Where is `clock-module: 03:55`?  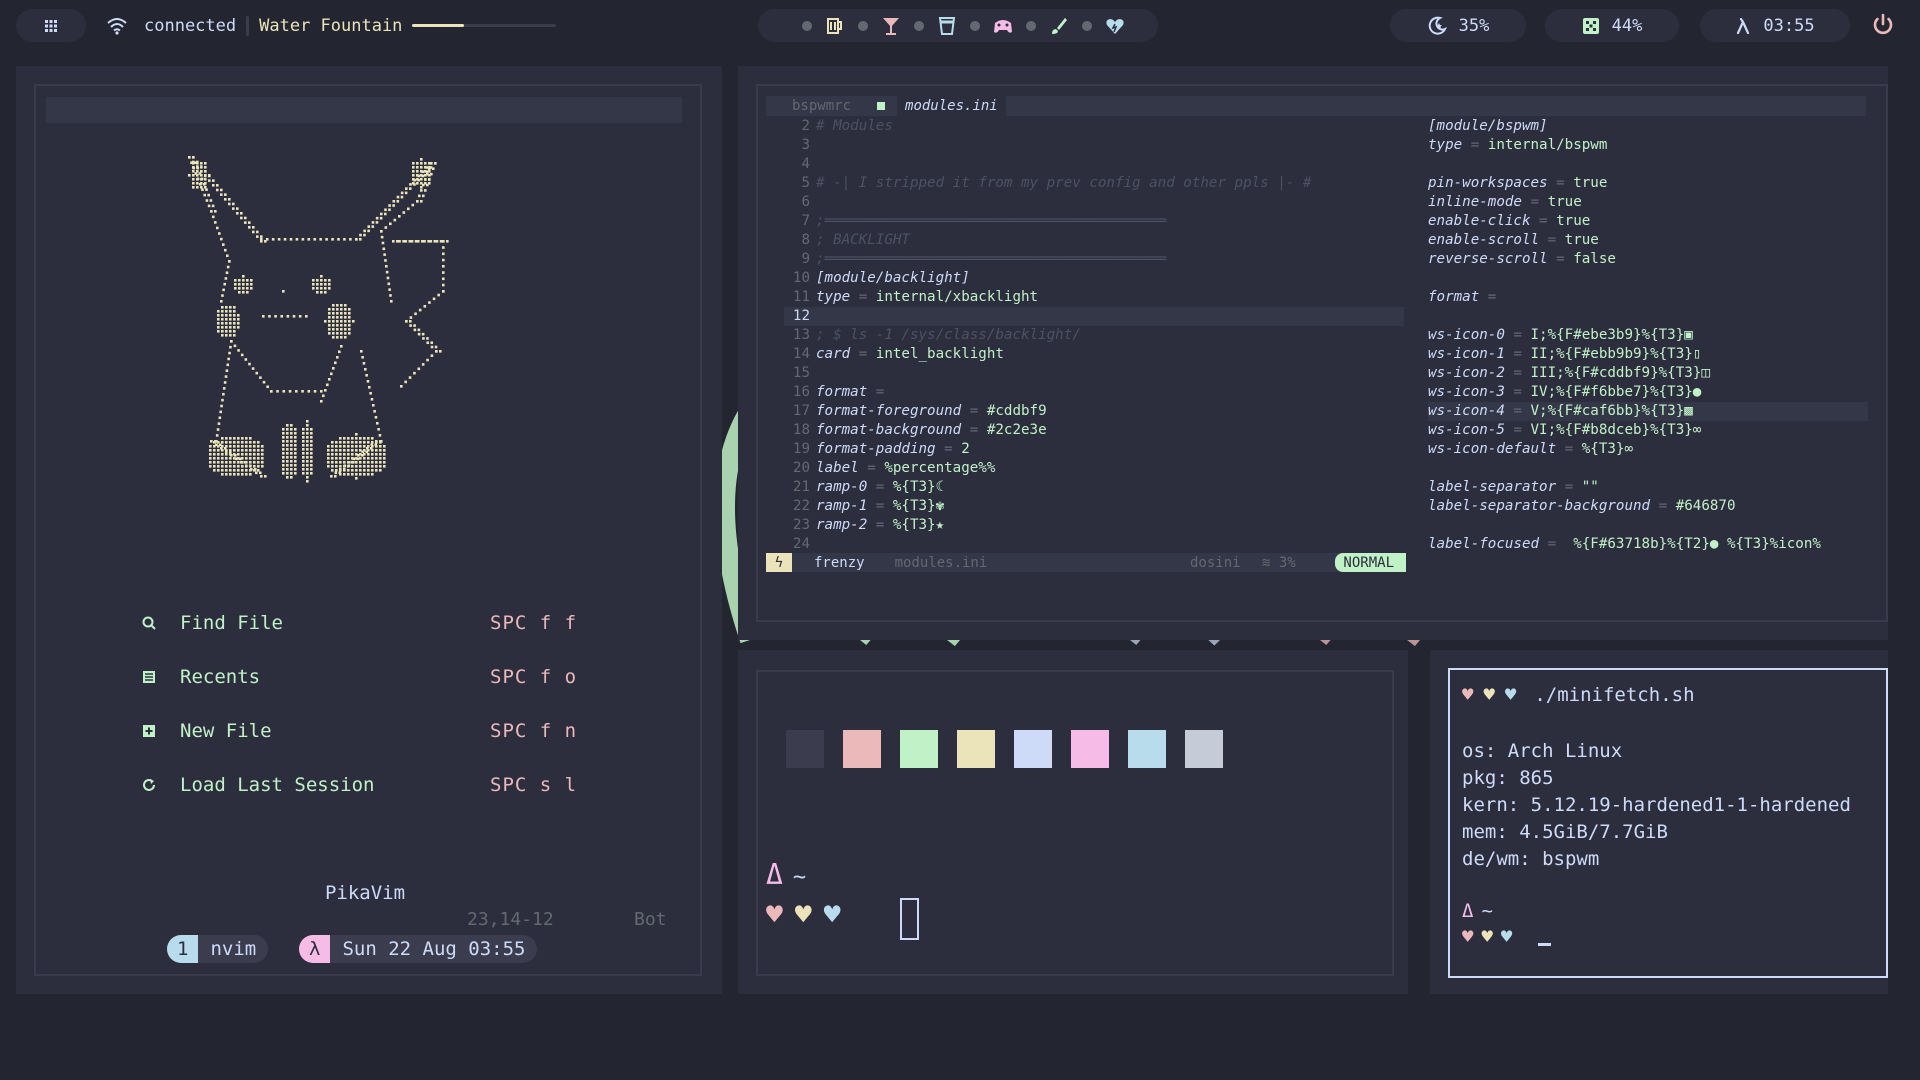 clock-module: 03:55 is located at coordinates (1775, 25).